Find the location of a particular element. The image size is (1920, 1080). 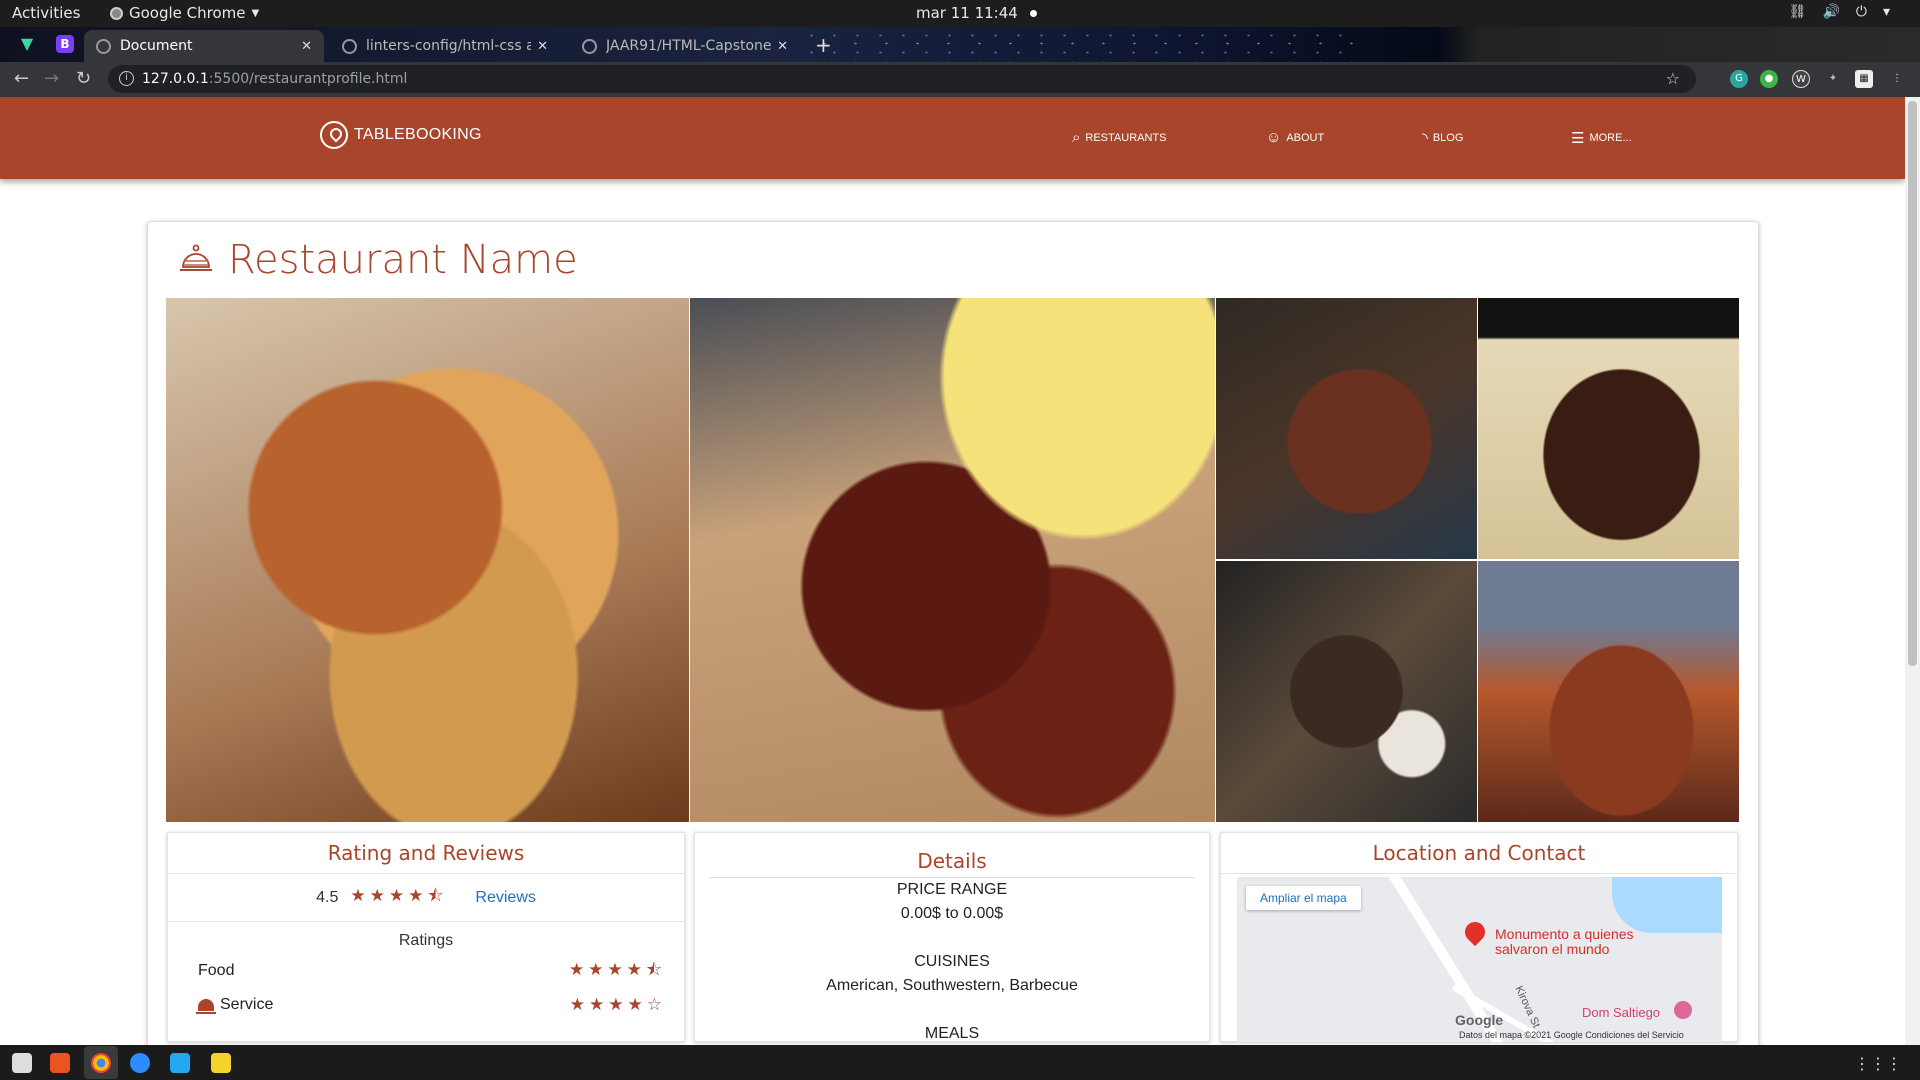

poi-icon is located at coordinates (1683, 1010).